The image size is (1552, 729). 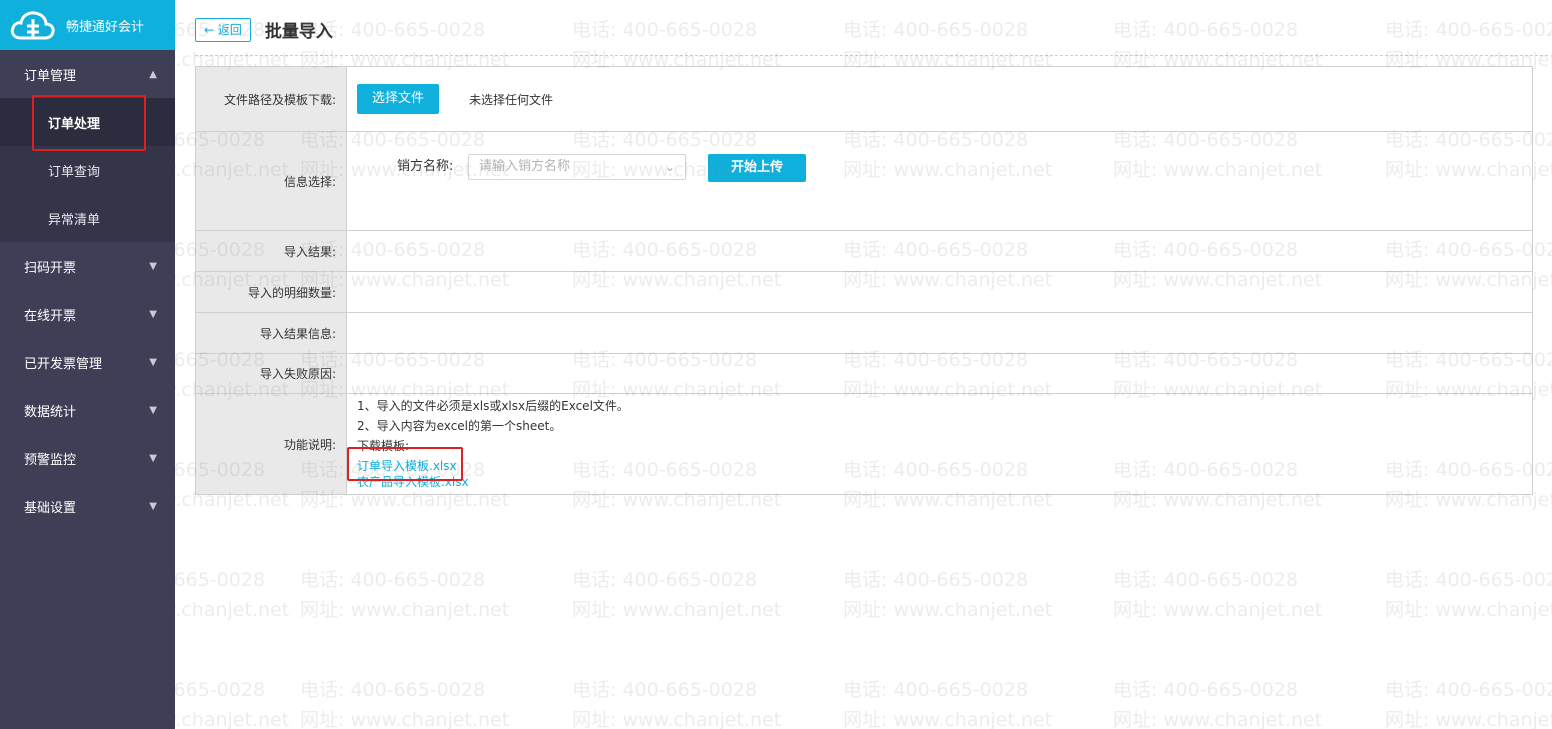 What do you see at coordinates (74, 124) in the screenshot?
I see `sidebar-item-label: 订单处理` at bounding box center [74, 124].